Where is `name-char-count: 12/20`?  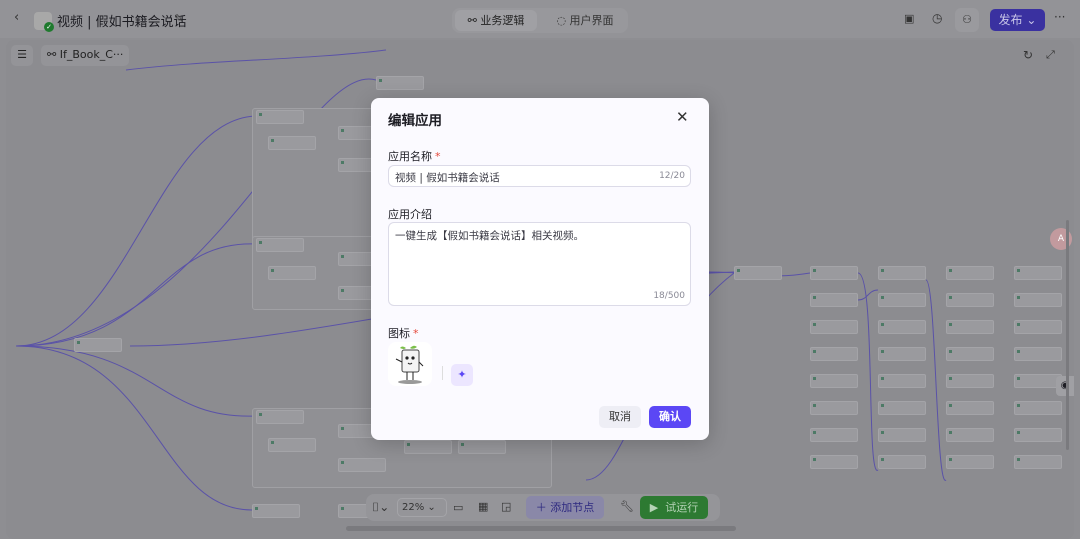
name-char-count: 12/20 is located at coordinates (672, 176).